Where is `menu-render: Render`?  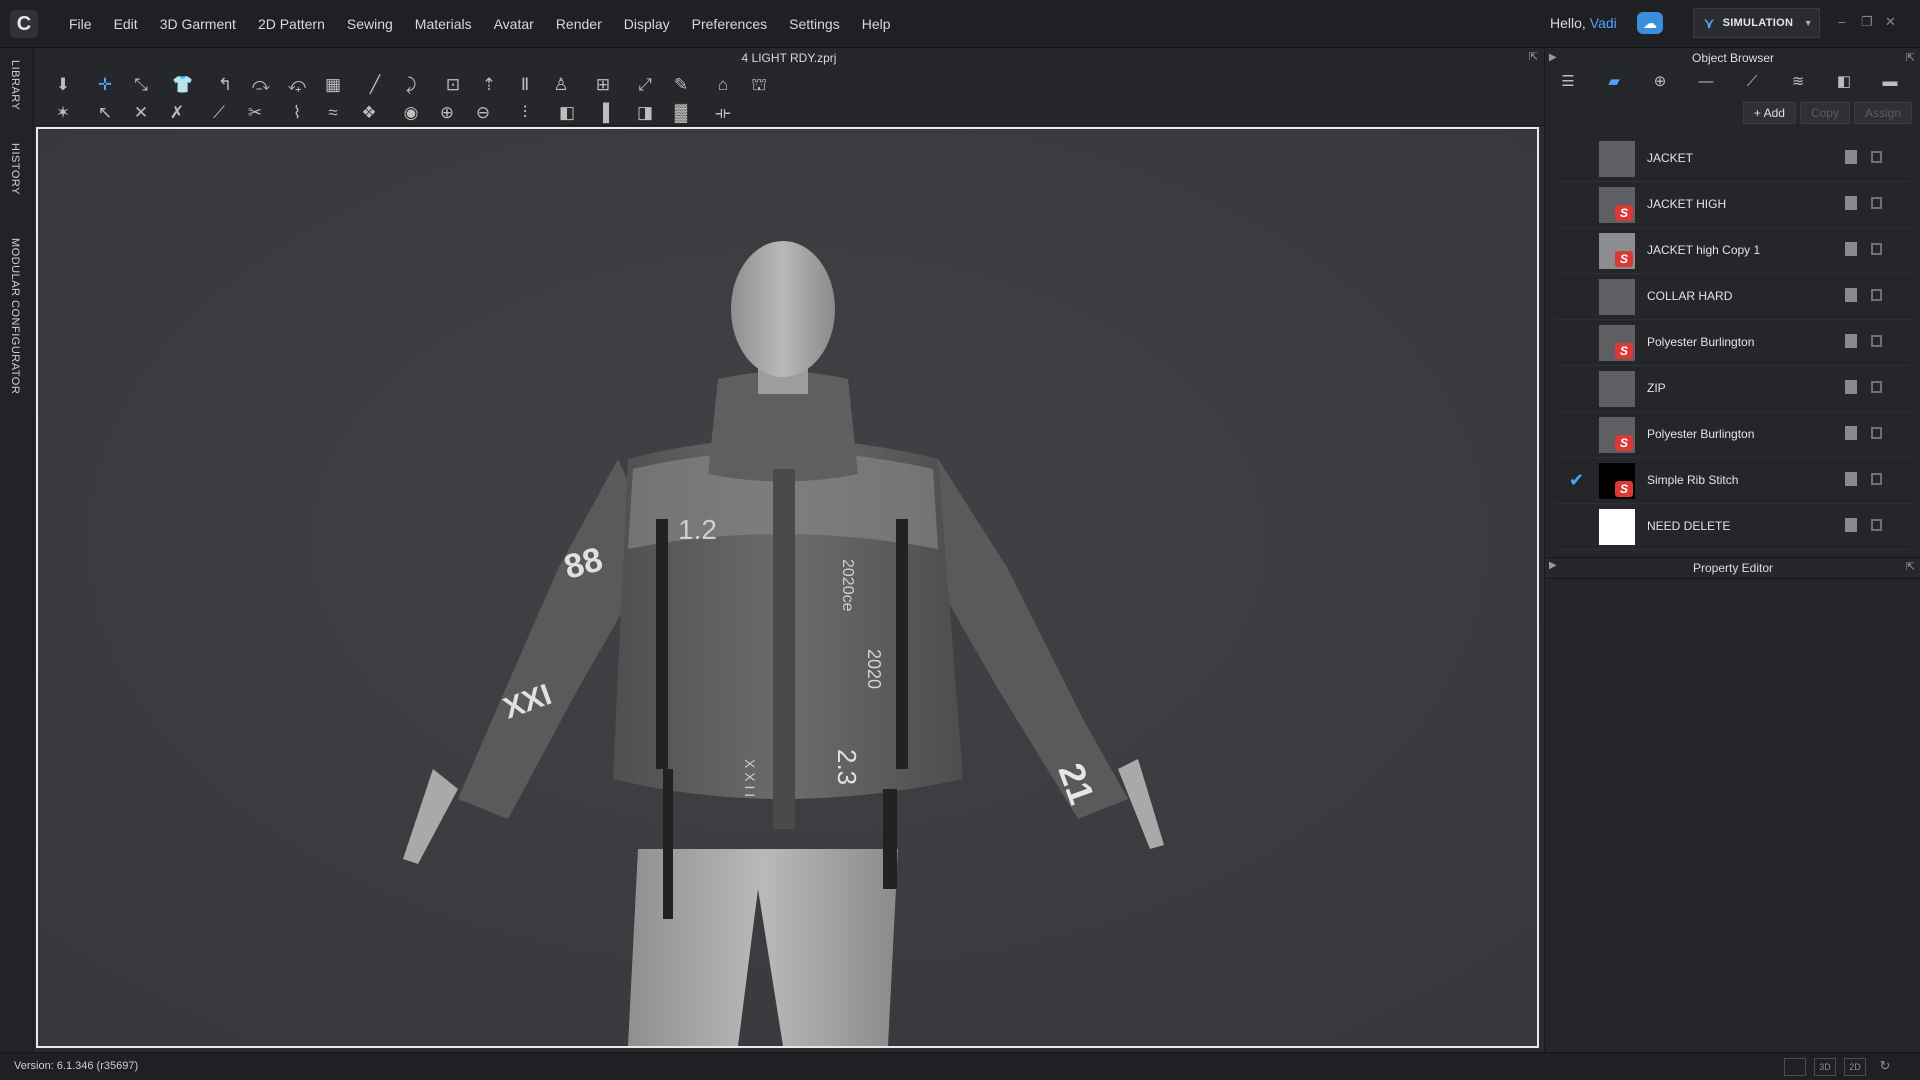
menu-render: Render is located at coordinates (579, 24).